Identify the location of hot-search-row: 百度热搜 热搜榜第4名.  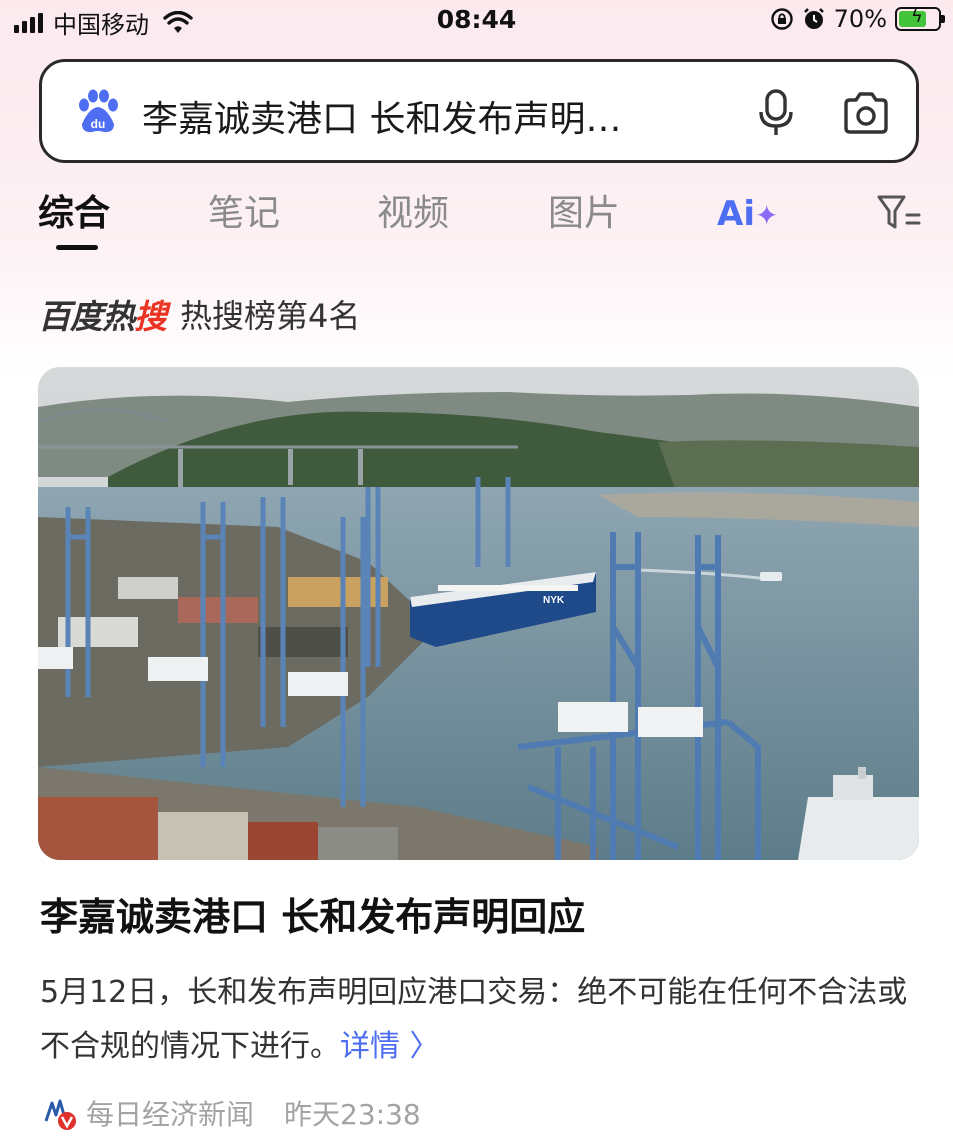
(199, 314).